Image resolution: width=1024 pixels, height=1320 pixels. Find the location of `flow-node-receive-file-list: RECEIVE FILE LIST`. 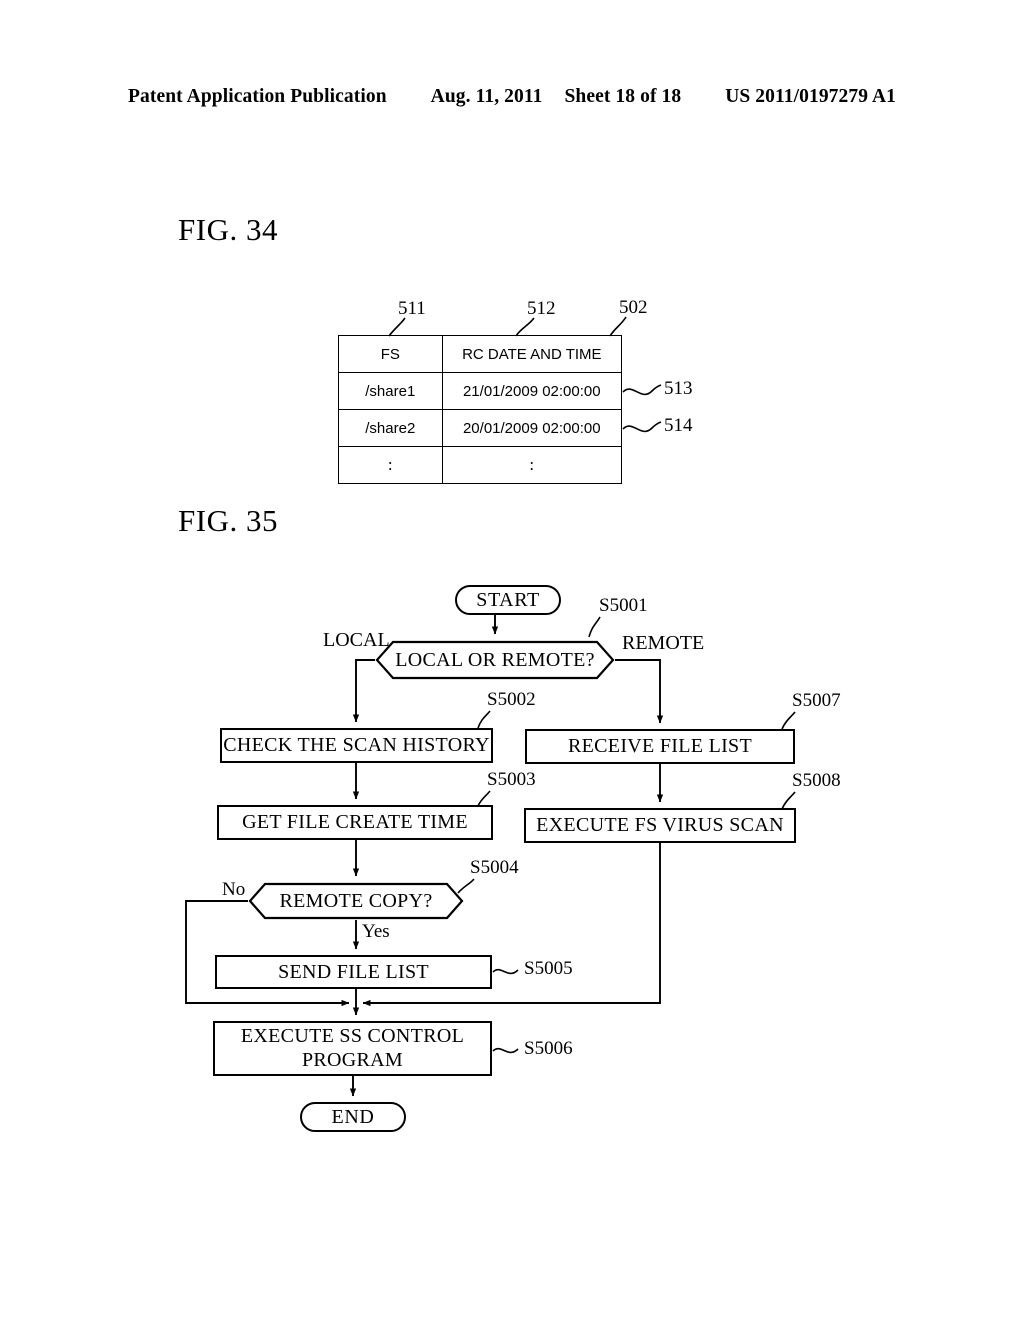

flow-node-receive-file-list: RECEIVE FILE LIST is located at coordinates (660, 746).